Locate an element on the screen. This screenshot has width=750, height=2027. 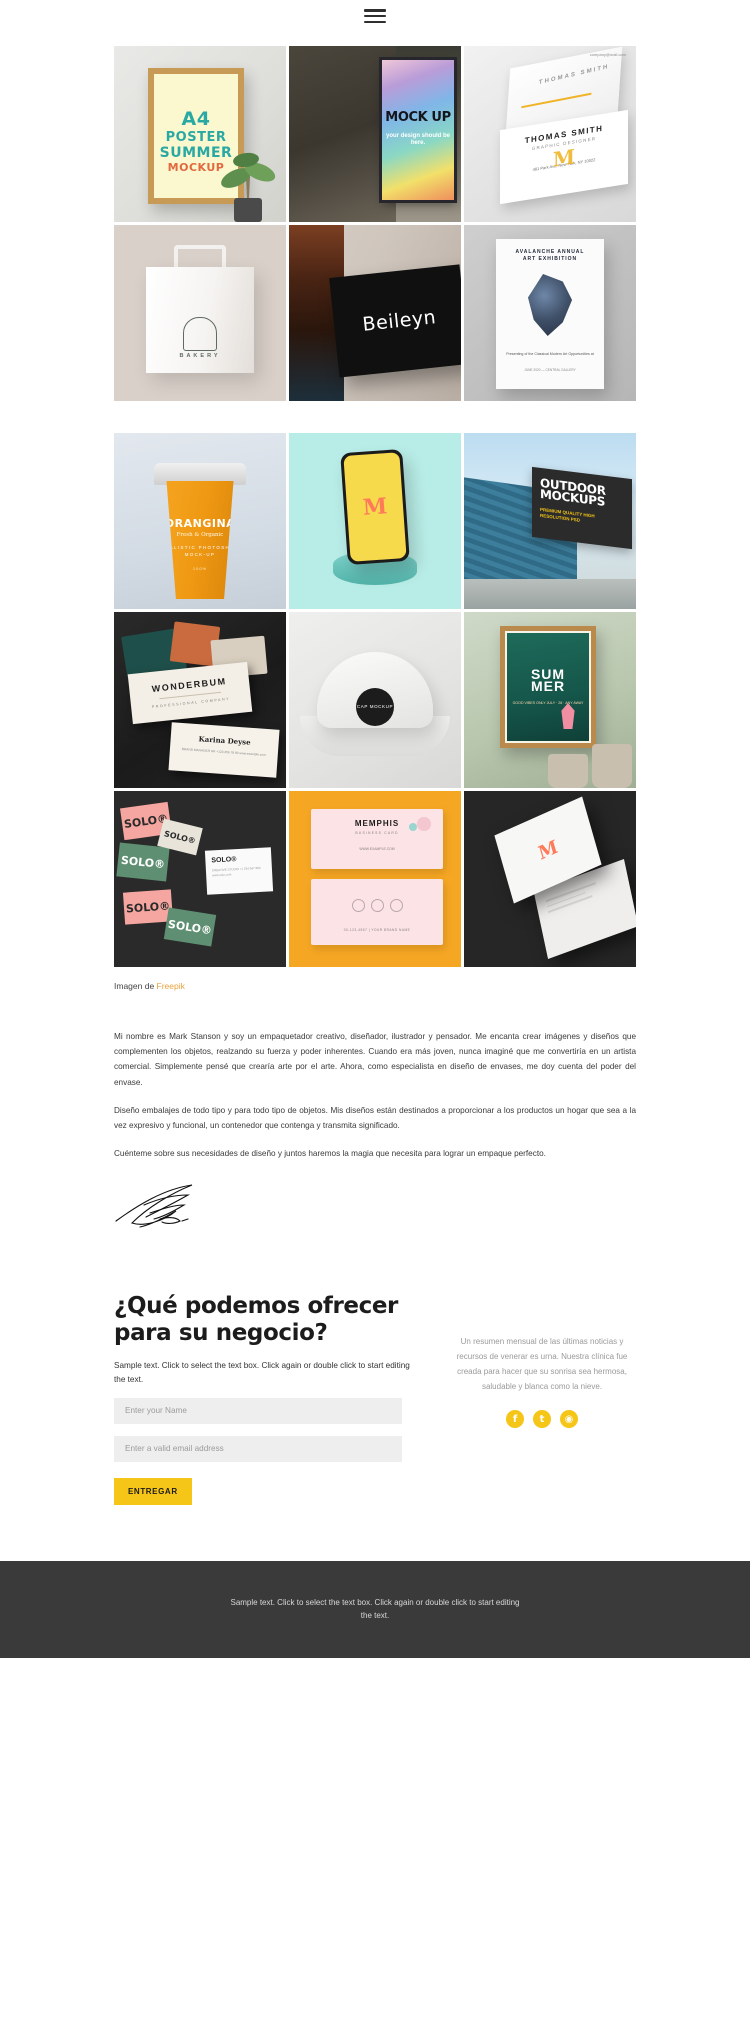
submit-button: ENTREGAR is located at coordinates (153, 1491).